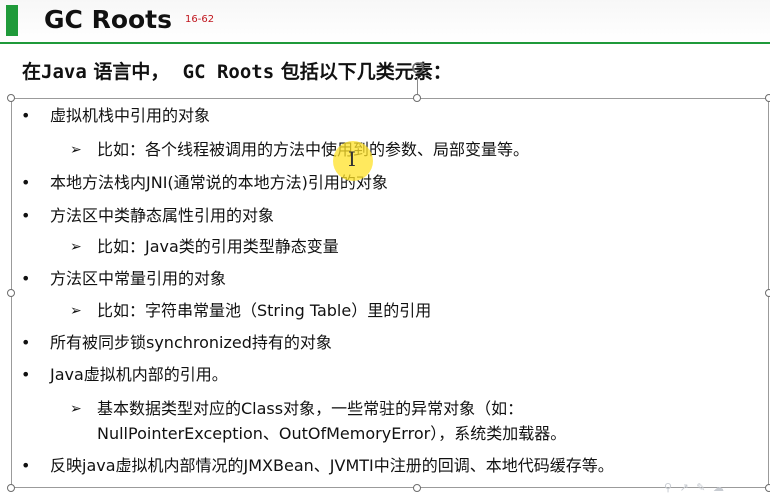 The height and width of the screenshot is (494, 770). I want to click on title-accent-bar, so click(12, 20).